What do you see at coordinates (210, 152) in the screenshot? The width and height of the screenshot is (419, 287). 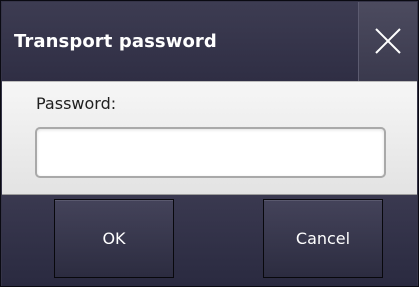 I see `password-input` at bounding box center [210, 152].